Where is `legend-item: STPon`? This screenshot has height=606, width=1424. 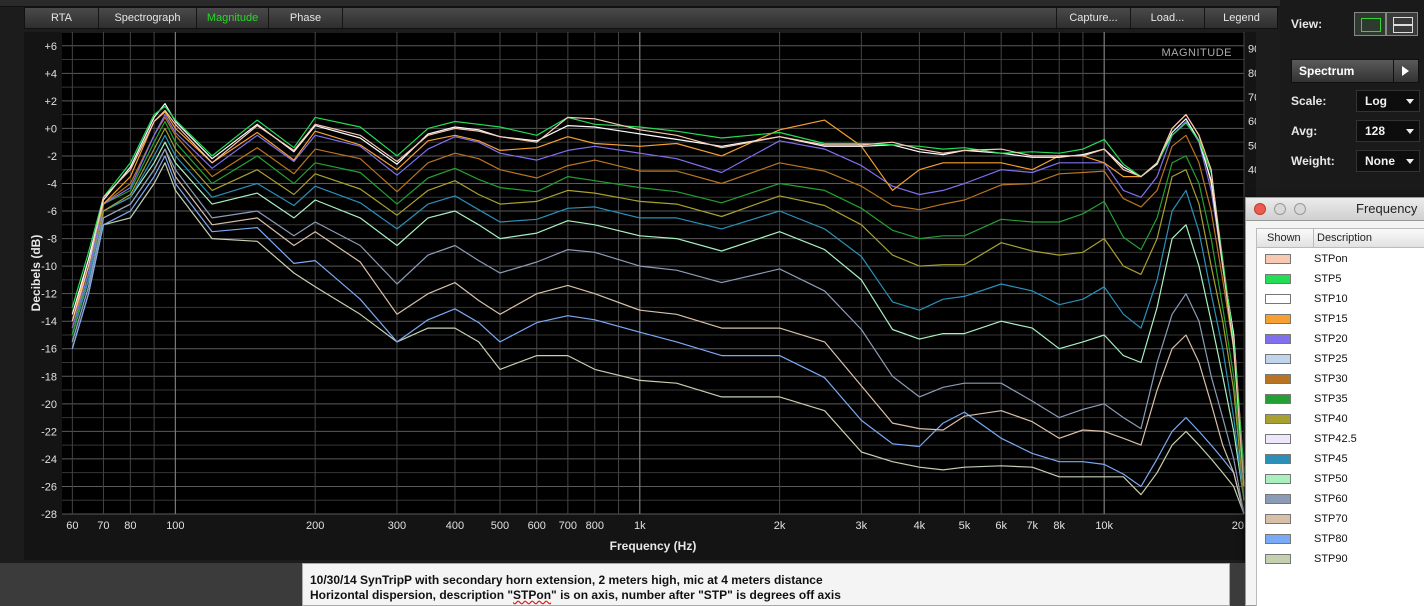
legend-item: STPon is located at coordinates (1340, 259).